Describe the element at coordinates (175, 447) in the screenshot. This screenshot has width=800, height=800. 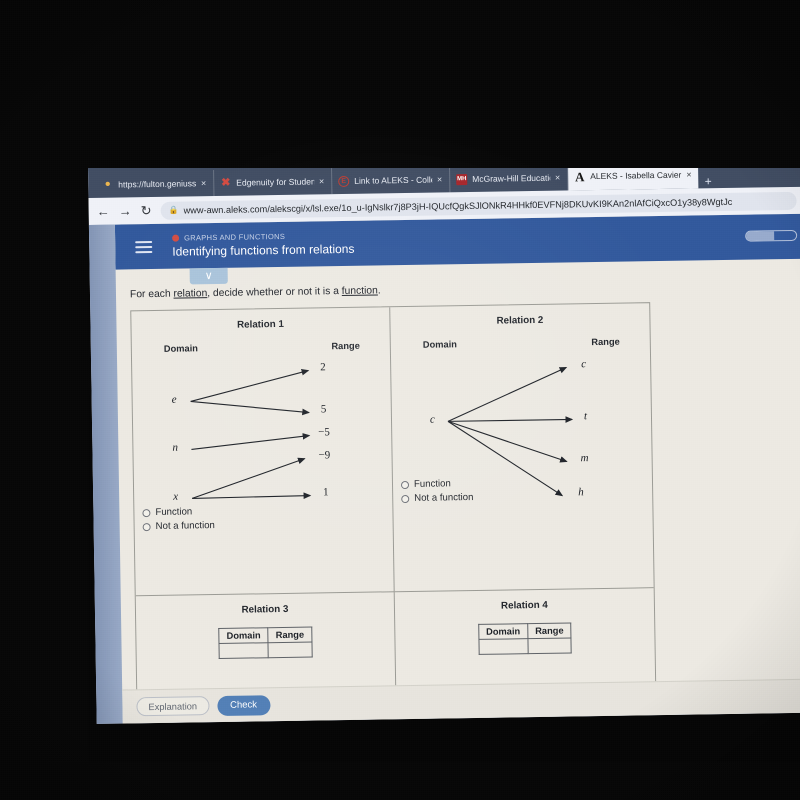
I see `relation-1-domain-n: n` at that location.